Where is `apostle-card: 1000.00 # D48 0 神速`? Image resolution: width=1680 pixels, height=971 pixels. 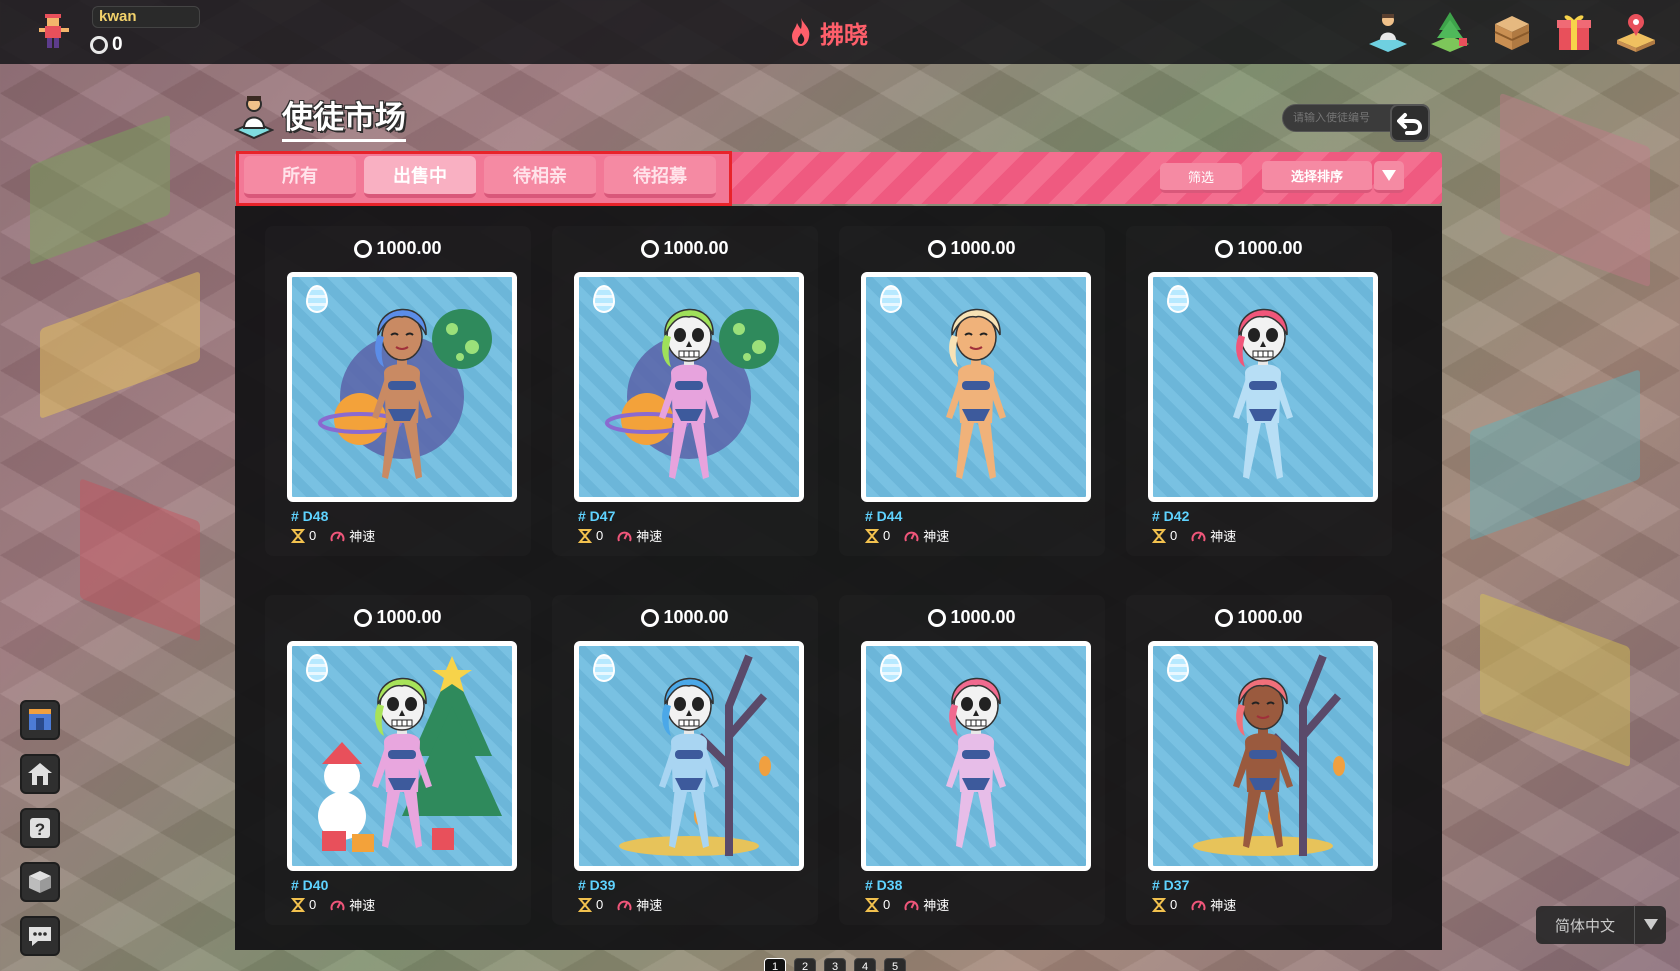 apostle-card: 1000.00 # D48 0 神速 is located at coordinates (398, 391).